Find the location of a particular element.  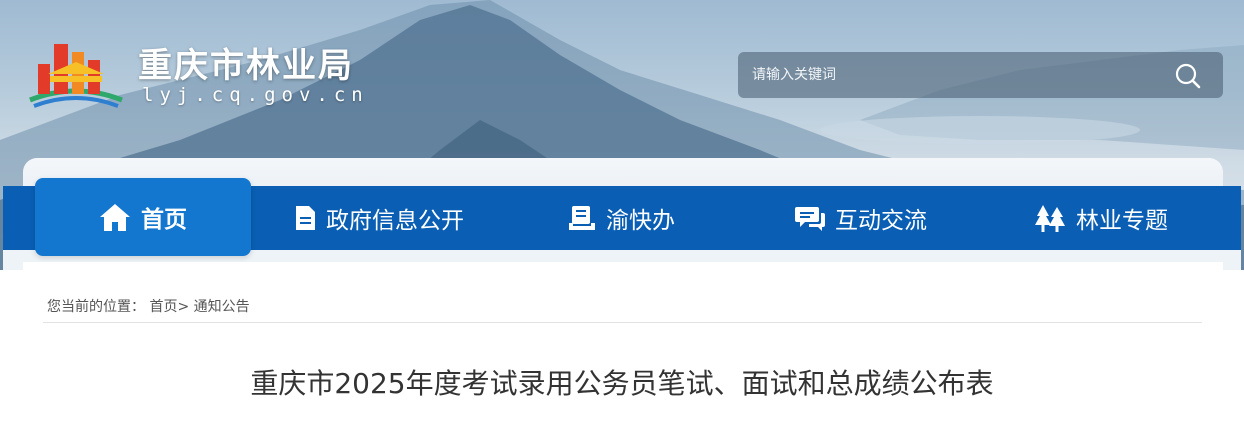

home-icon is located at coordinates (115, 217).